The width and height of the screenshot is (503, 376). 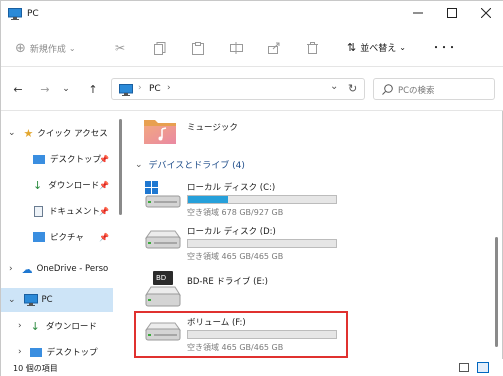 I want to click on drive-d-name: ローカル ディスク (D:), so click(x=231, y=231).